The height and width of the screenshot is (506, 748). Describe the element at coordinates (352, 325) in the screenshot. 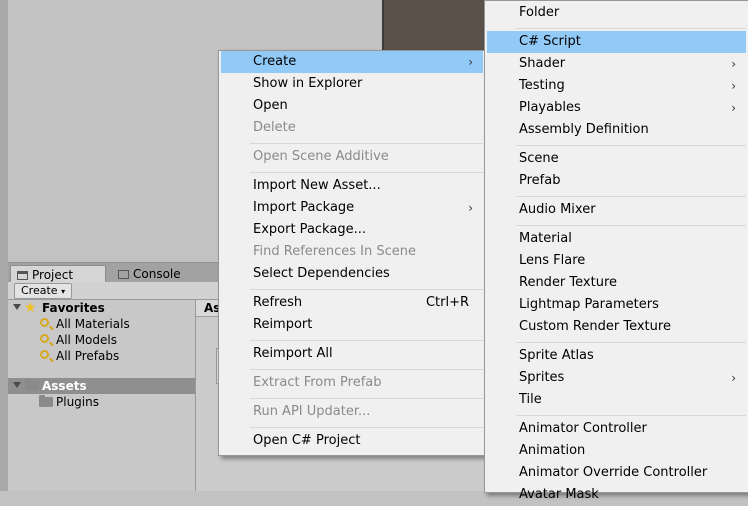

I see `menu-item-reimport: Reimport` at that location.